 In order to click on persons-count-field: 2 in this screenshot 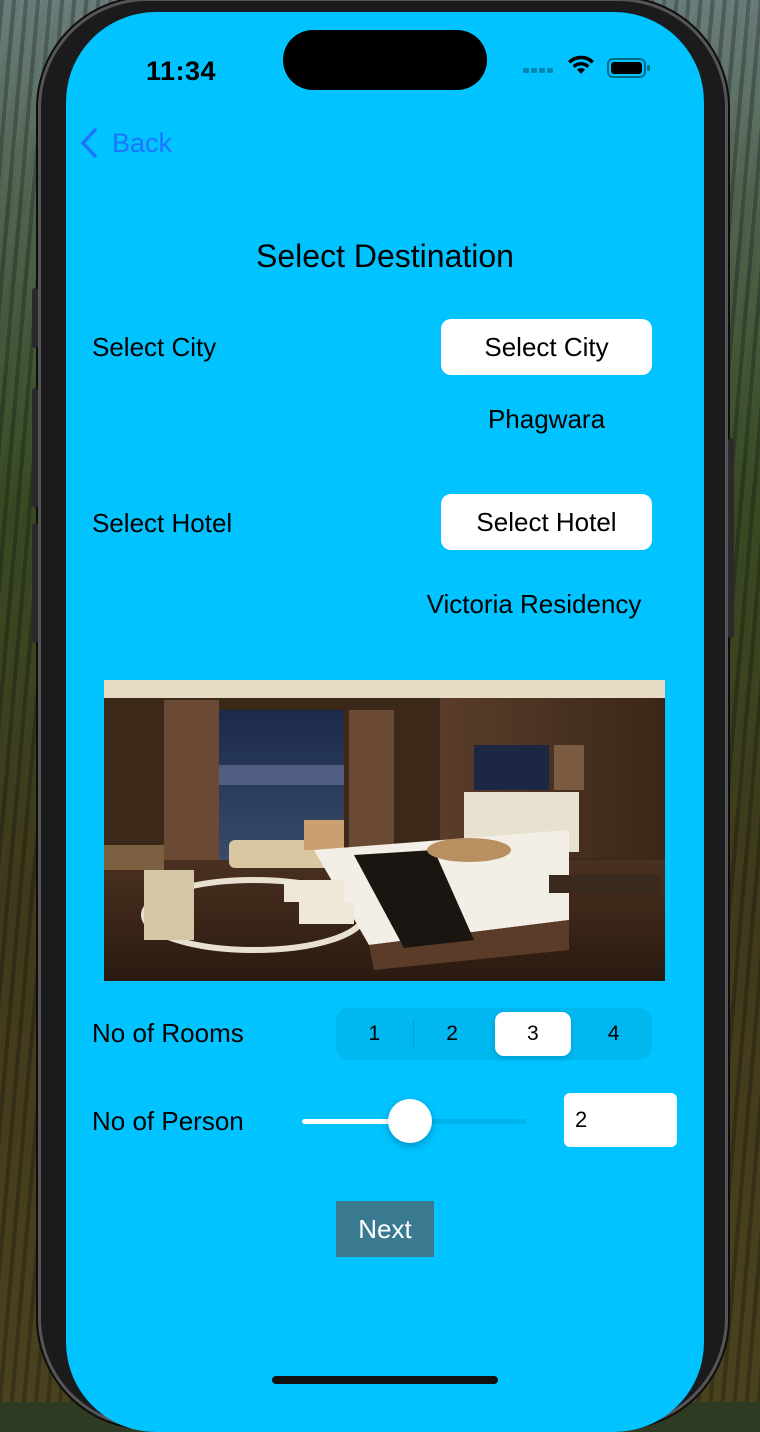, I will do `click(620, 1120)`.